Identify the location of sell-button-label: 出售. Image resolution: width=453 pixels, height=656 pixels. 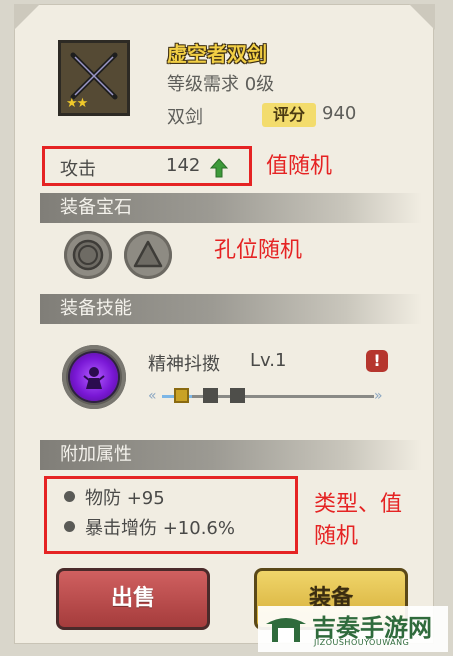
(132, 598).